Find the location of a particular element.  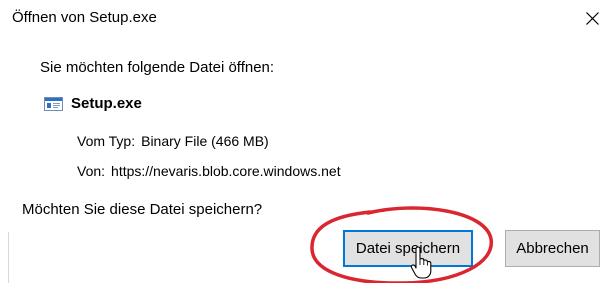

file-row: Setup.exe is located at coordinates (93, 104).